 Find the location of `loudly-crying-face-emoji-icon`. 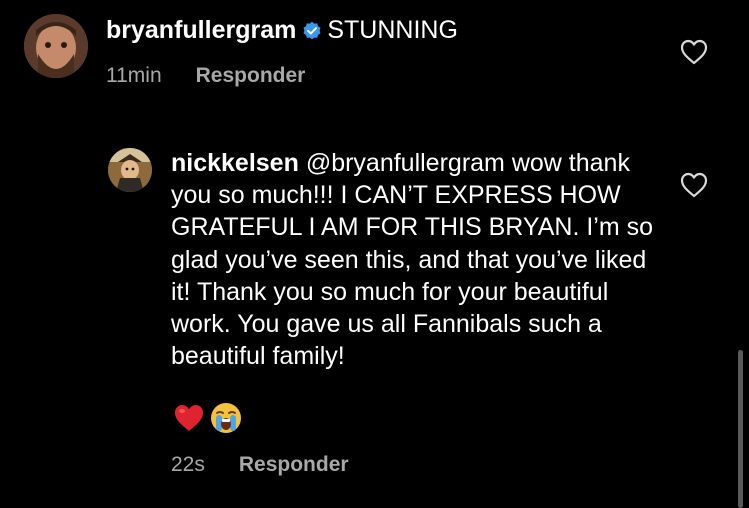

loudly-crying-face-emoji-icon is located at coordinates (226, 420).